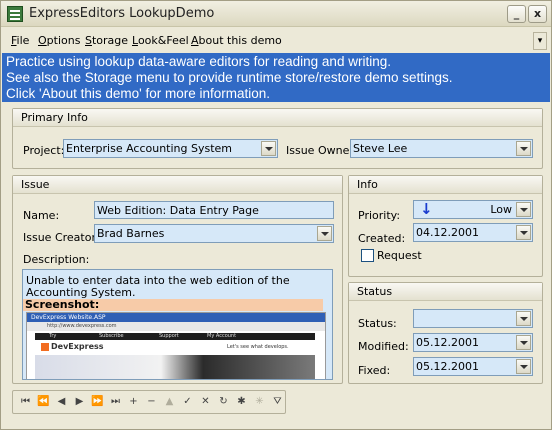 This screenshot has height=430, width=552. What do you see at coordinates (122, 13) in the screenshot?
I see `window-title: ExpressEditors LookupDemo` at bounding box center [122, 13].